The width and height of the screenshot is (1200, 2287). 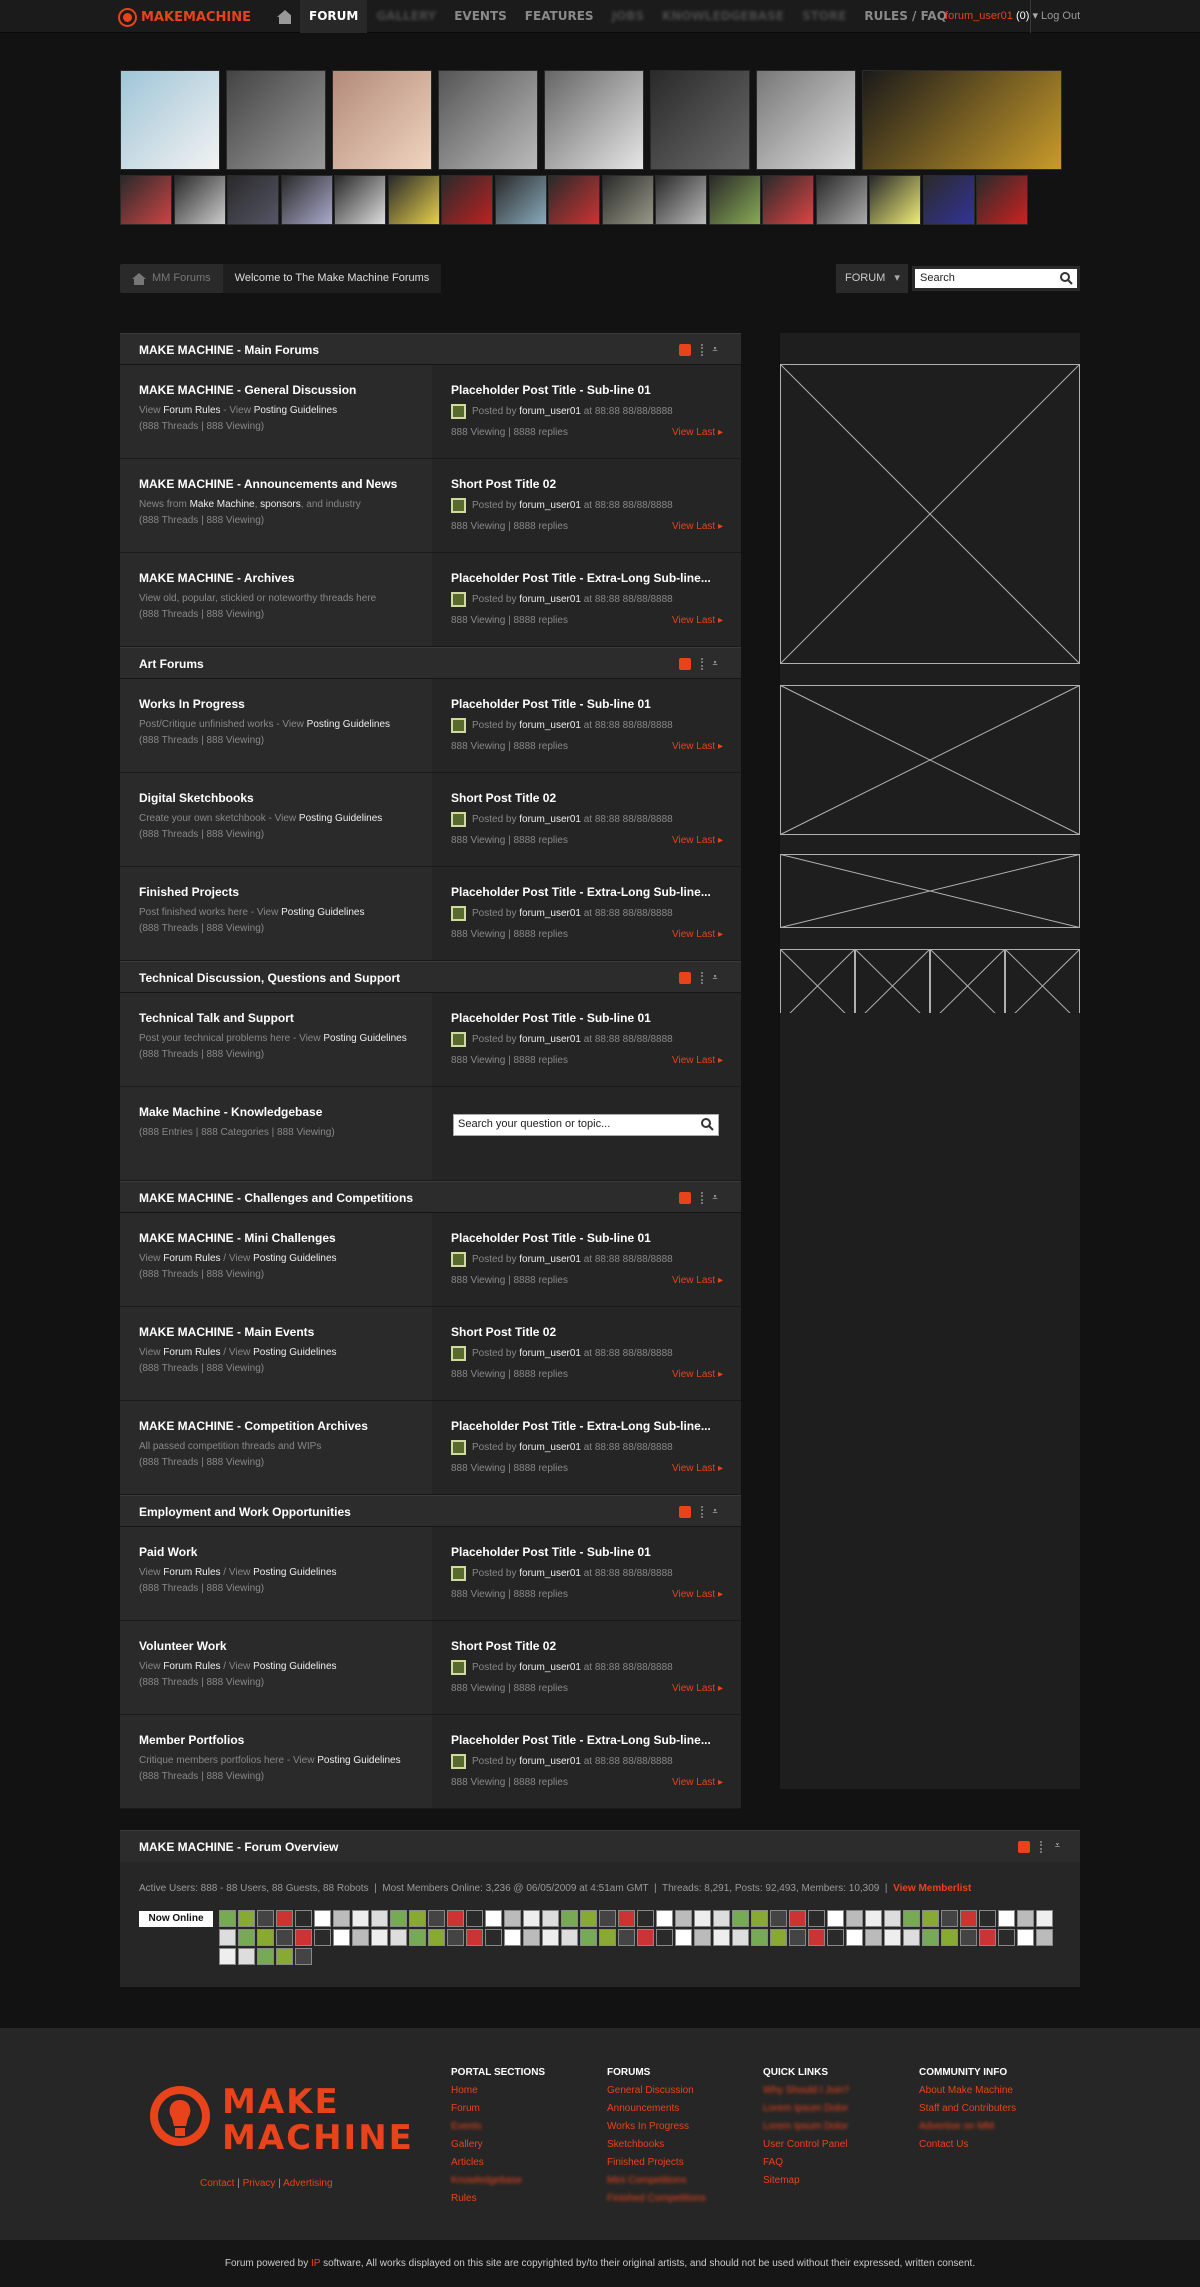 I want to click on nav-item-gallery: GALLERY, so click(x=406, y=16).